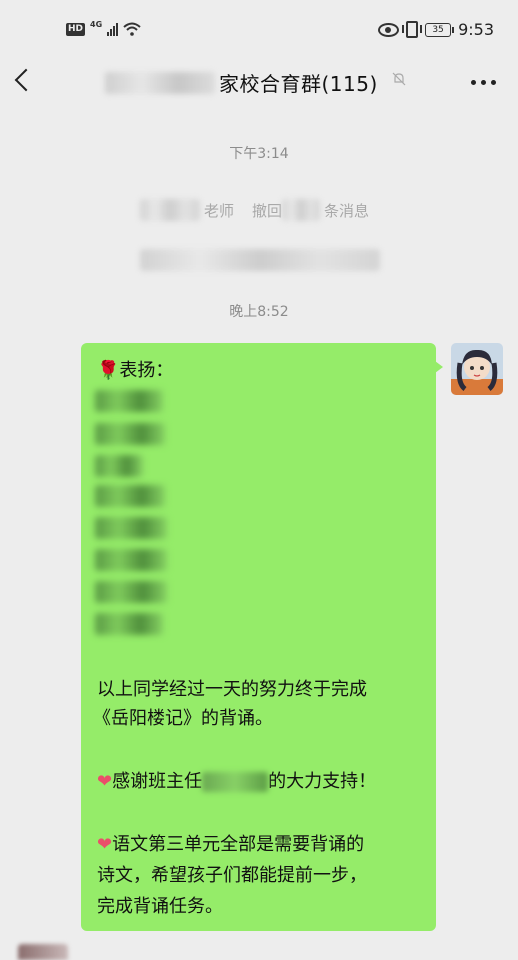 The height and width of the screenshot is (960, 518). I want to click on bell-muted-icon, so click(399, 79).